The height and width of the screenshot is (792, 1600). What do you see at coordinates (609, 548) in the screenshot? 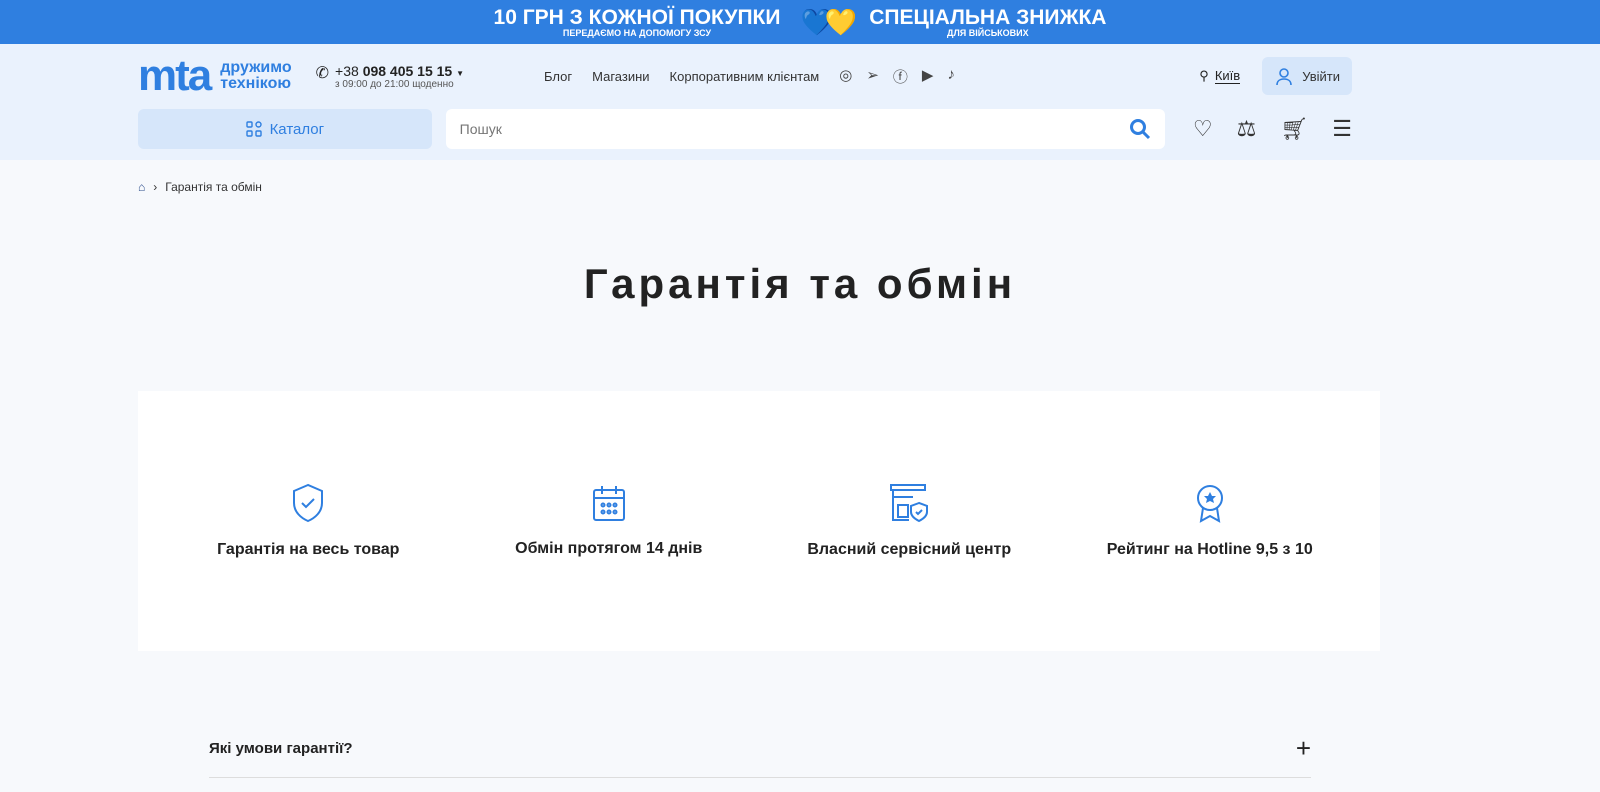
I see `feature-label: Обмін протягом 14 днів` at bounding box center [609, 548].